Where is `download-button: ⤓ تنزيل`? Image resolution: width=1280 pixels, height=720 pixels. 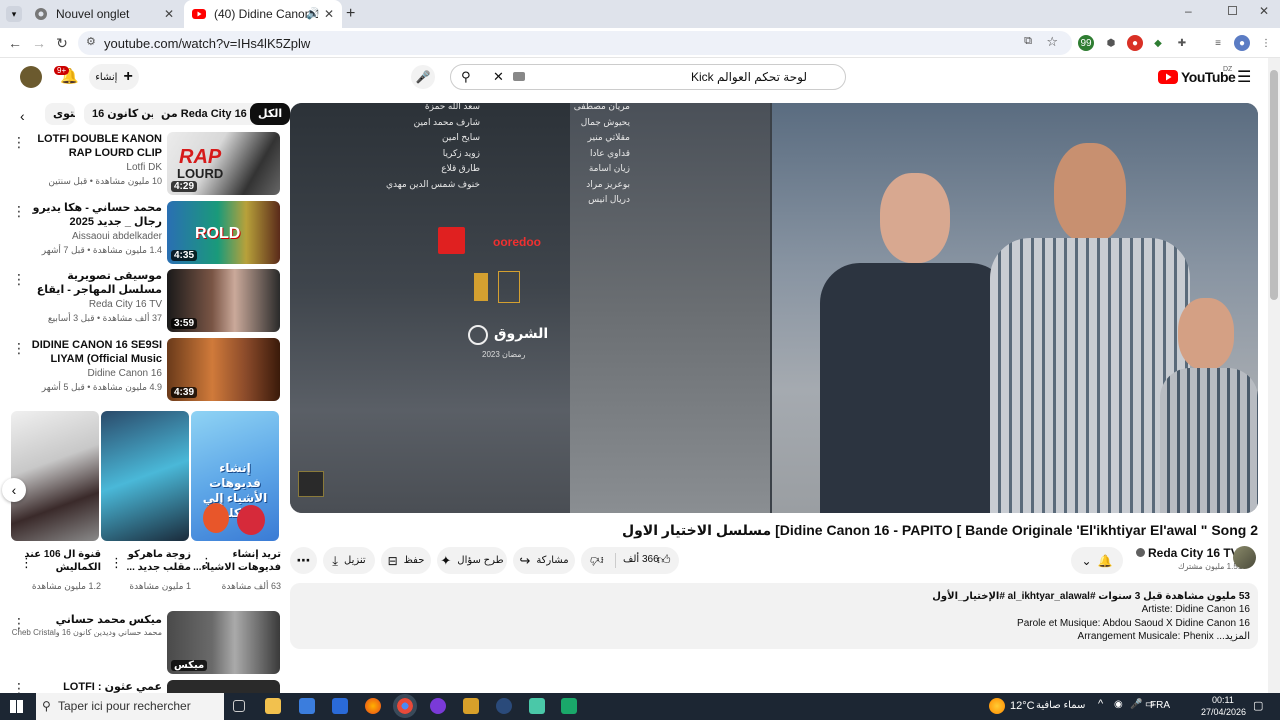 download-button: ⤓ تنزيل is located at coordinates (349, 560).